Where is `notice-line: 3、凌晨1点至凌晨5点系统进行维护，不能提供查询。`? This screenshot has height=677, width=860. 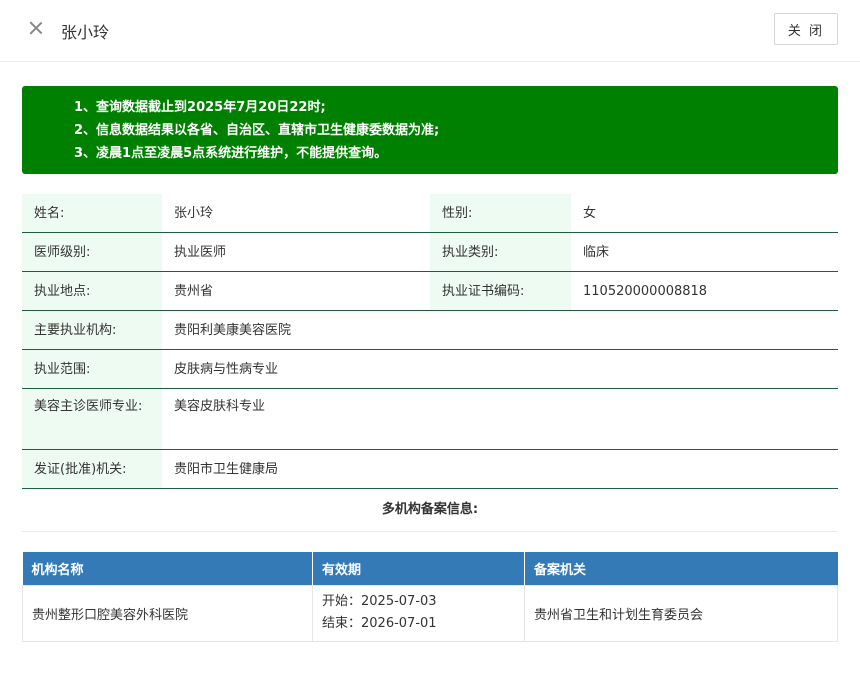 notice-line: 3、凌晨1点至凌晨5点系统进行维护，不能提供查询。 is located at coordinates (231, 153).